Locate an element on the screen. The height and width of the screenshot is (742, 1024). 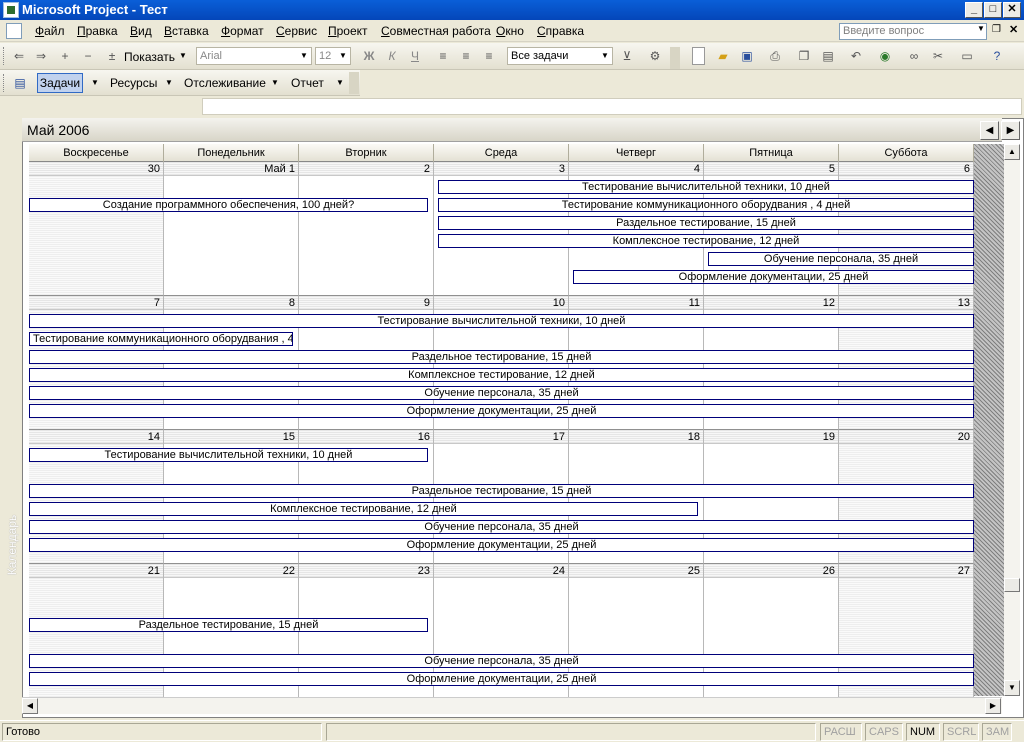
menu-6: Сервис is located at coordinates (296, 31).